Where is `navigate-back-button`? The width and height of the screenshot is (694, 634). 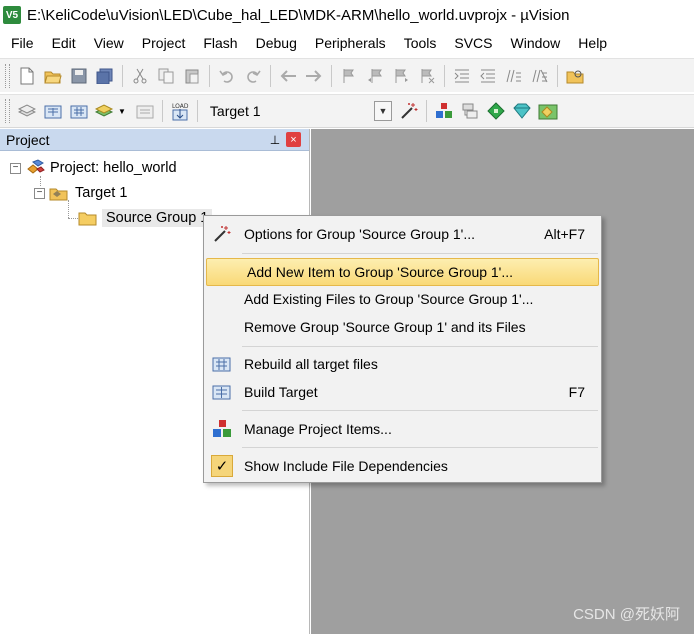
navigate-back-button is located at coordinates (288, 76).